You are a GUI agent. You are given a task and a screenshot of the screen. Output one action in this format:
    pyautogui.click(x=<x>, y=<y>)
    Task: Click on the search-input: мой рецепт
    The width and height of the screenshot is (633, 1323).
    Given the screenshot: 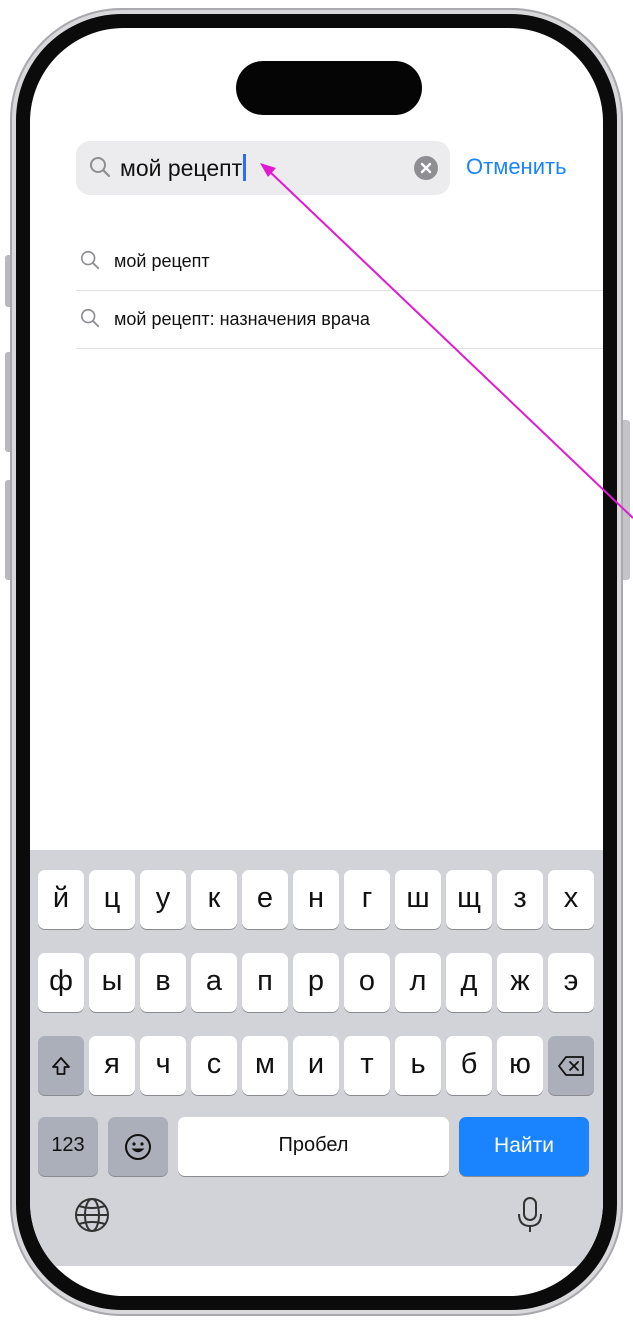 What is the action you would take?
    pyautogui.click(x=263, y=168)
    